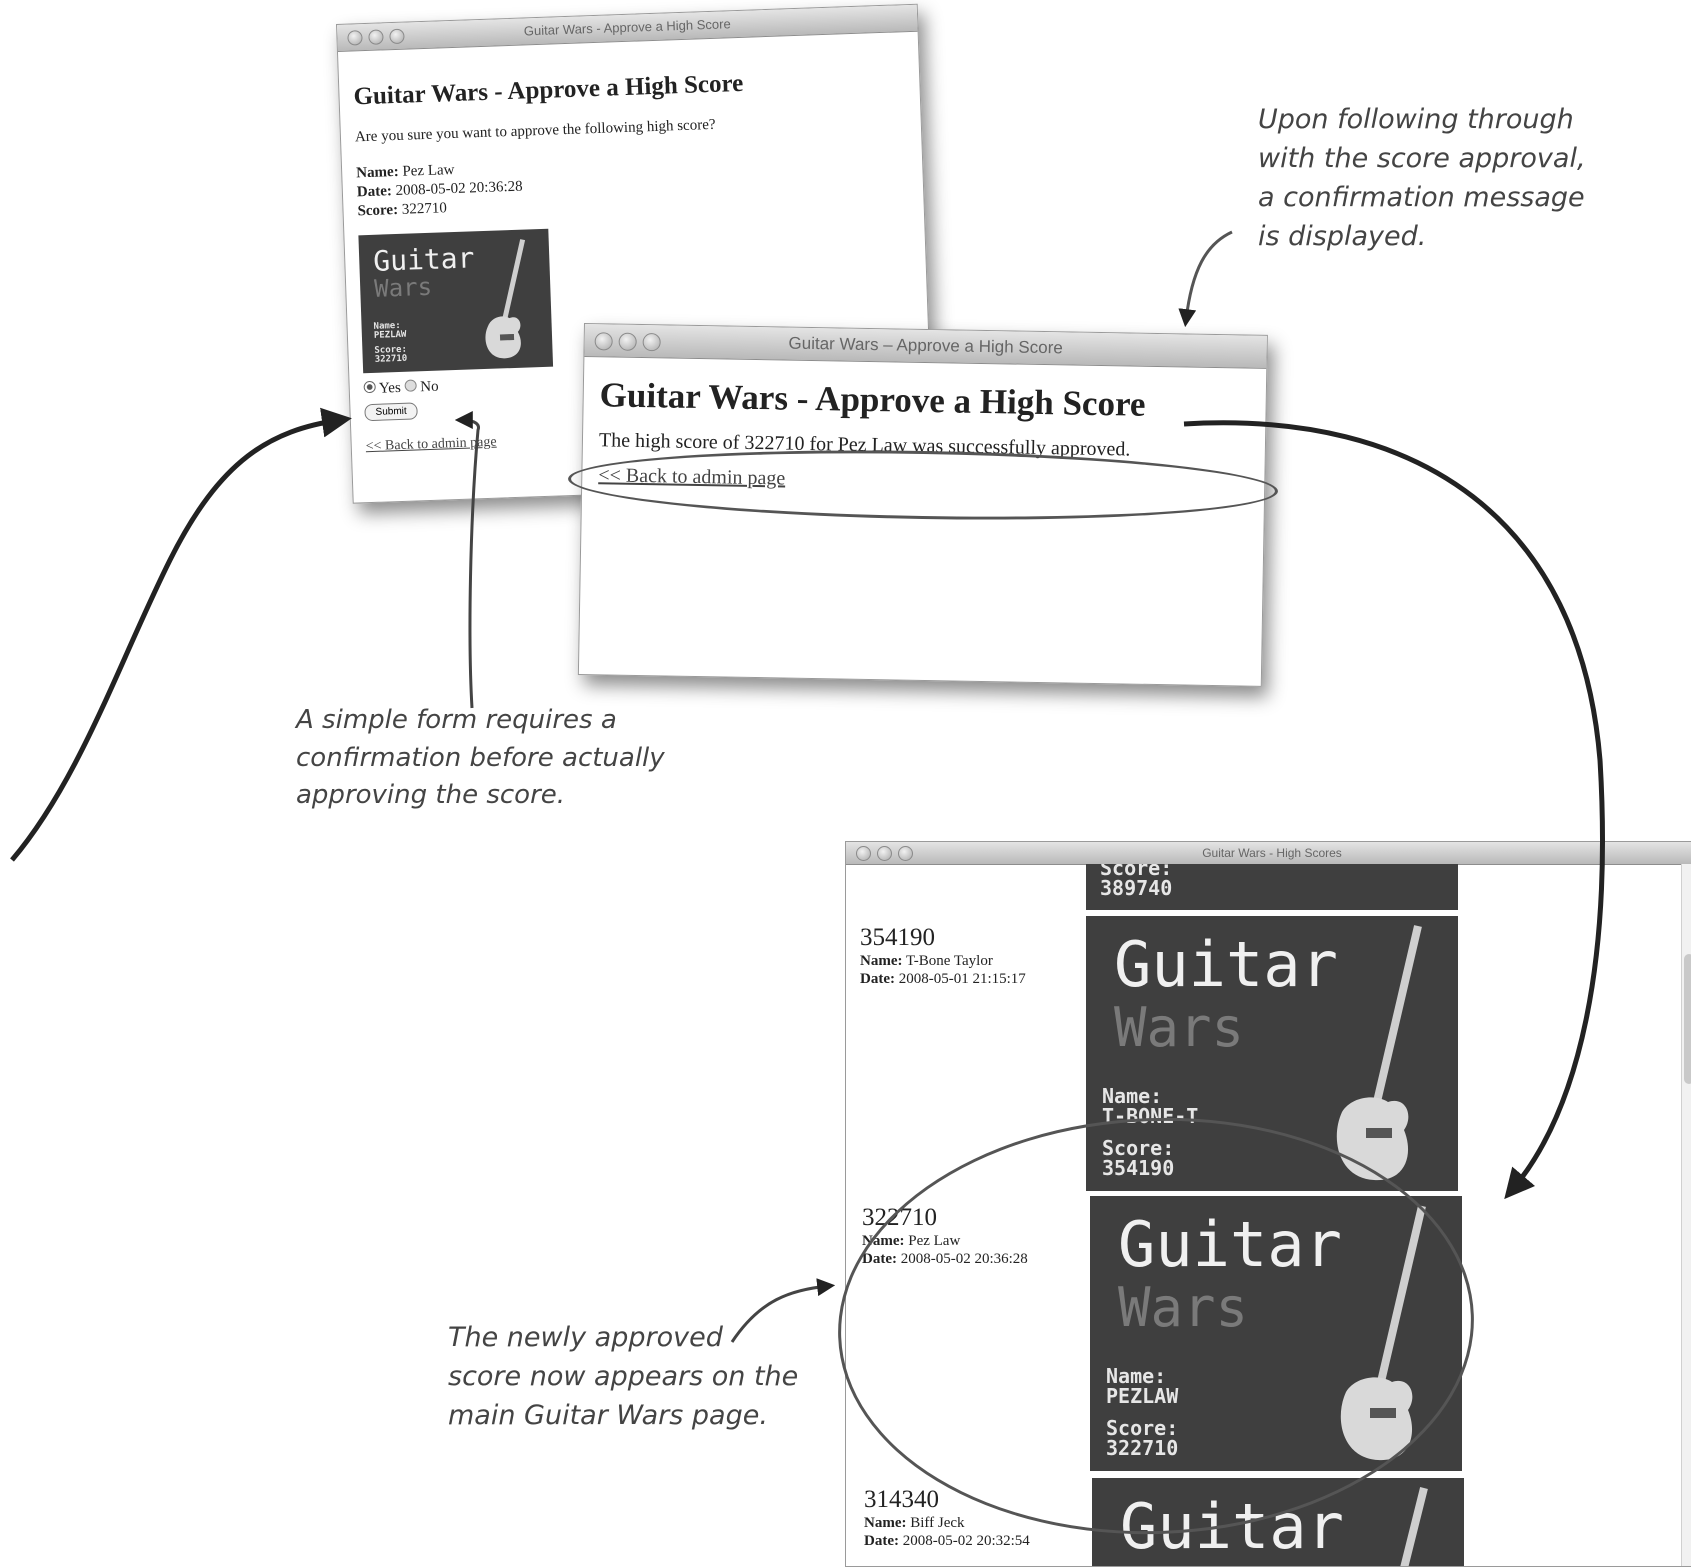 Image resolution: width=1691 pixels, height=1567 pixels. Describe the element at coordinates (429, 387) in the screenshot. I see `radio-no-label: No` at that location.